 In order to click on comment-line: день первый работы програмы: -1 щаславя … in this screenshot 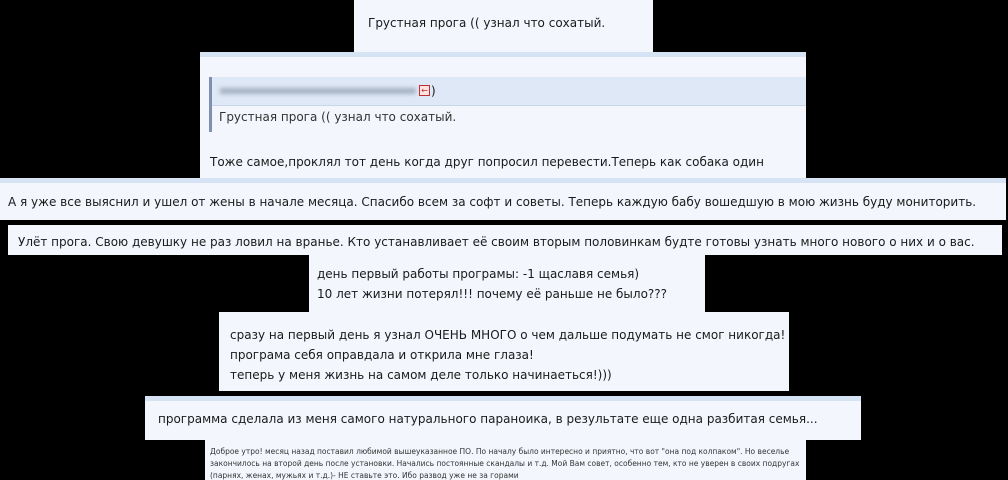, I will do `click(478, 274)`.